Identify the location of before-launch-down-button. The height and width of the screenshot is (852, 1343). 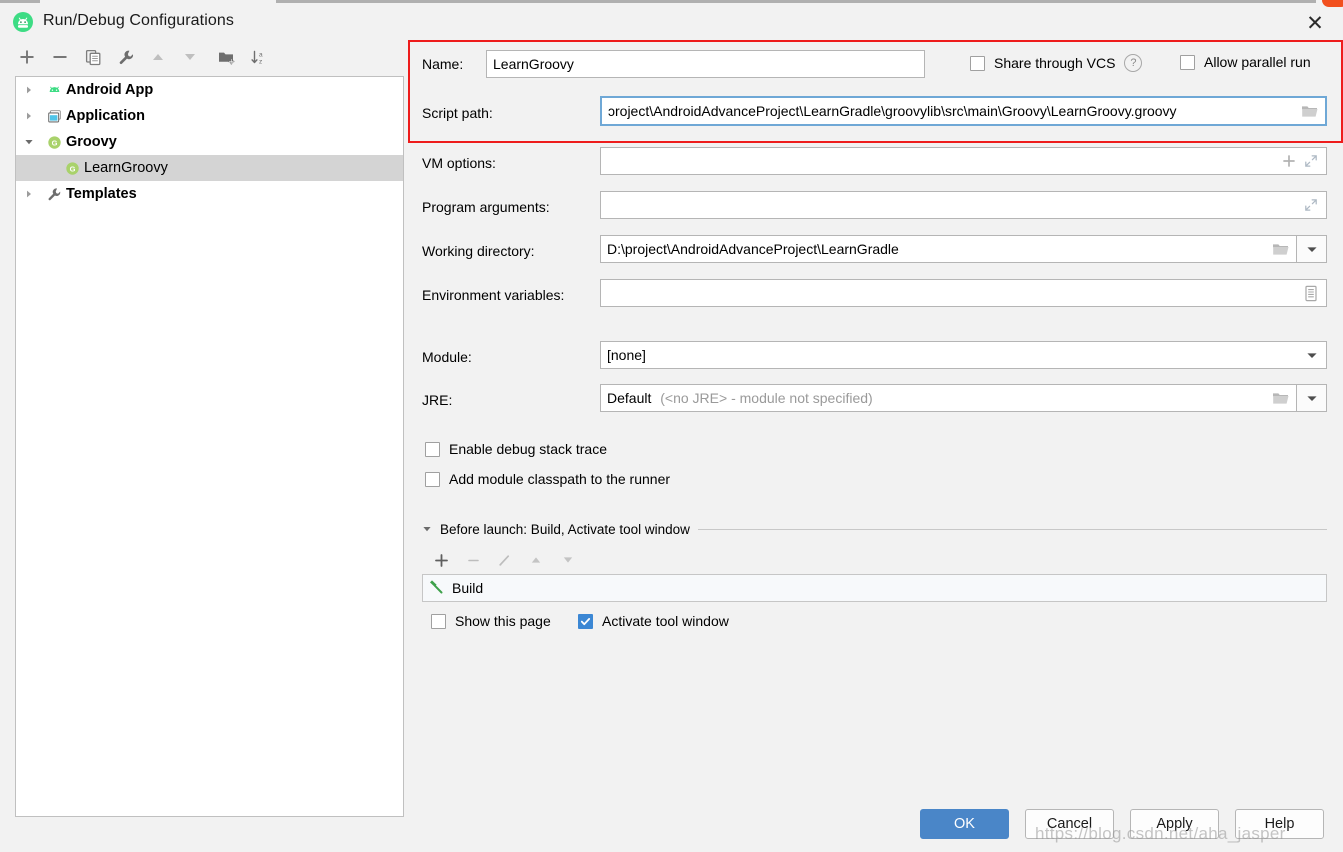
(568, 560).